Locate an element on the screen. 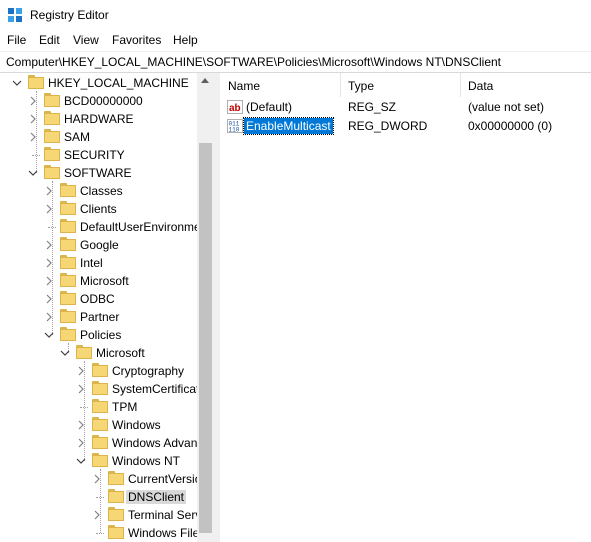 The width and height of the screenshot is (591, 542). tree-node-label: BCD00000000 is located at coordinates (103, 101).